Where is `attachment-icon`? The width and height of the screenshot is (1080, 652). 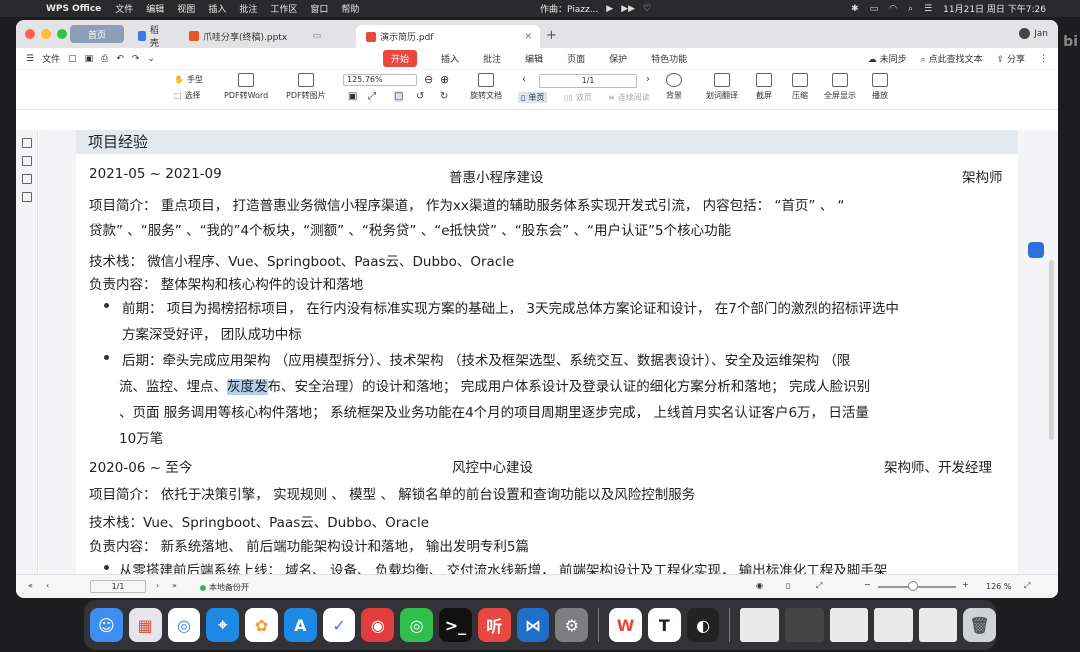
attachment-icon is located at coordinates (26, 197).